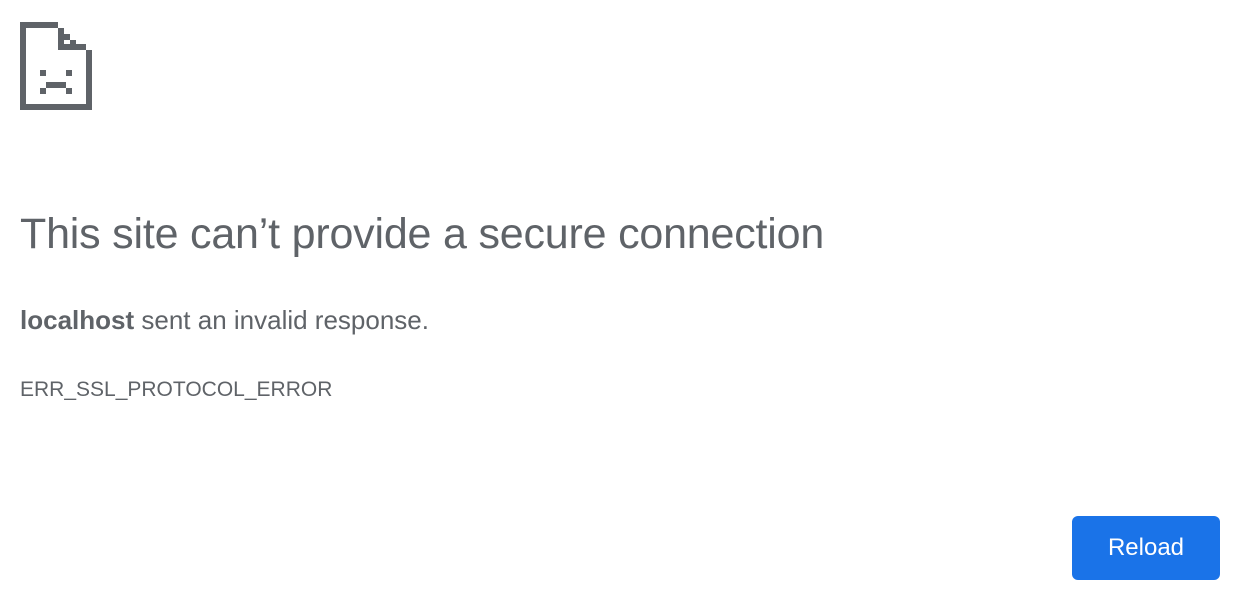 Image resolution: width=1240 pixels, height=602 pixels. I want to click on error-summary: localhost sent an invalid response., so click(224, 320).